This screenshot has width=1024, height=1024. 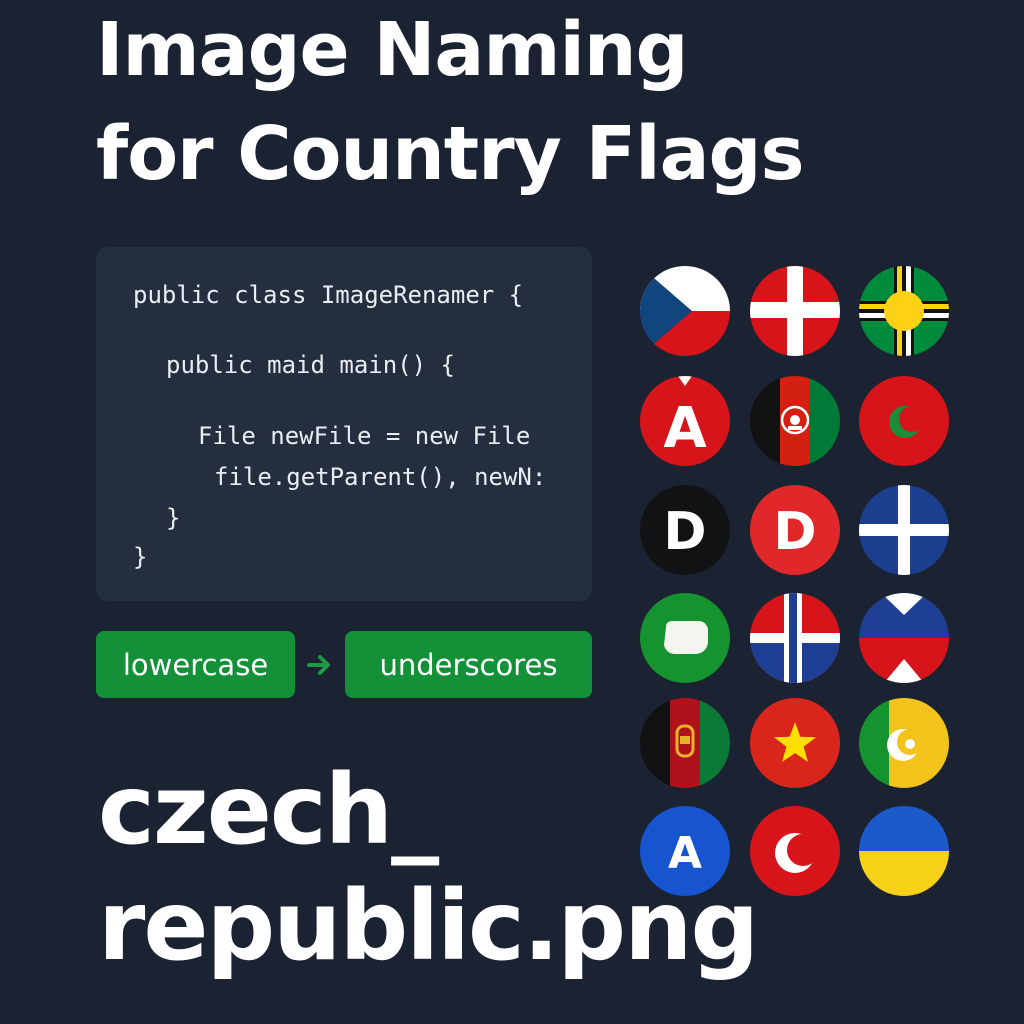 What do you see at coordinates (904, 743) in the screenshot?
I see `flag-green-yellow-crescent-icon` at bounding box center [904, 743].